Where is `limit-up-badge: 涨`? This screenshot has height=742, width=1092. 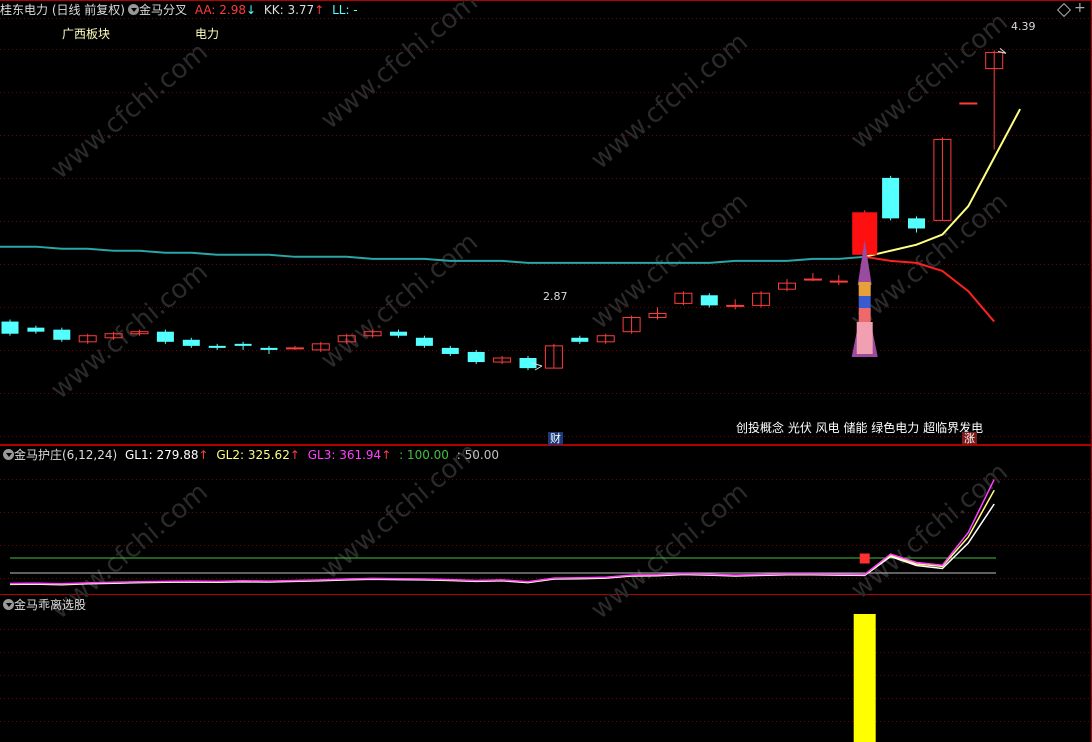 limit-up-badge: 涨 is located at coordinates (969, 438).